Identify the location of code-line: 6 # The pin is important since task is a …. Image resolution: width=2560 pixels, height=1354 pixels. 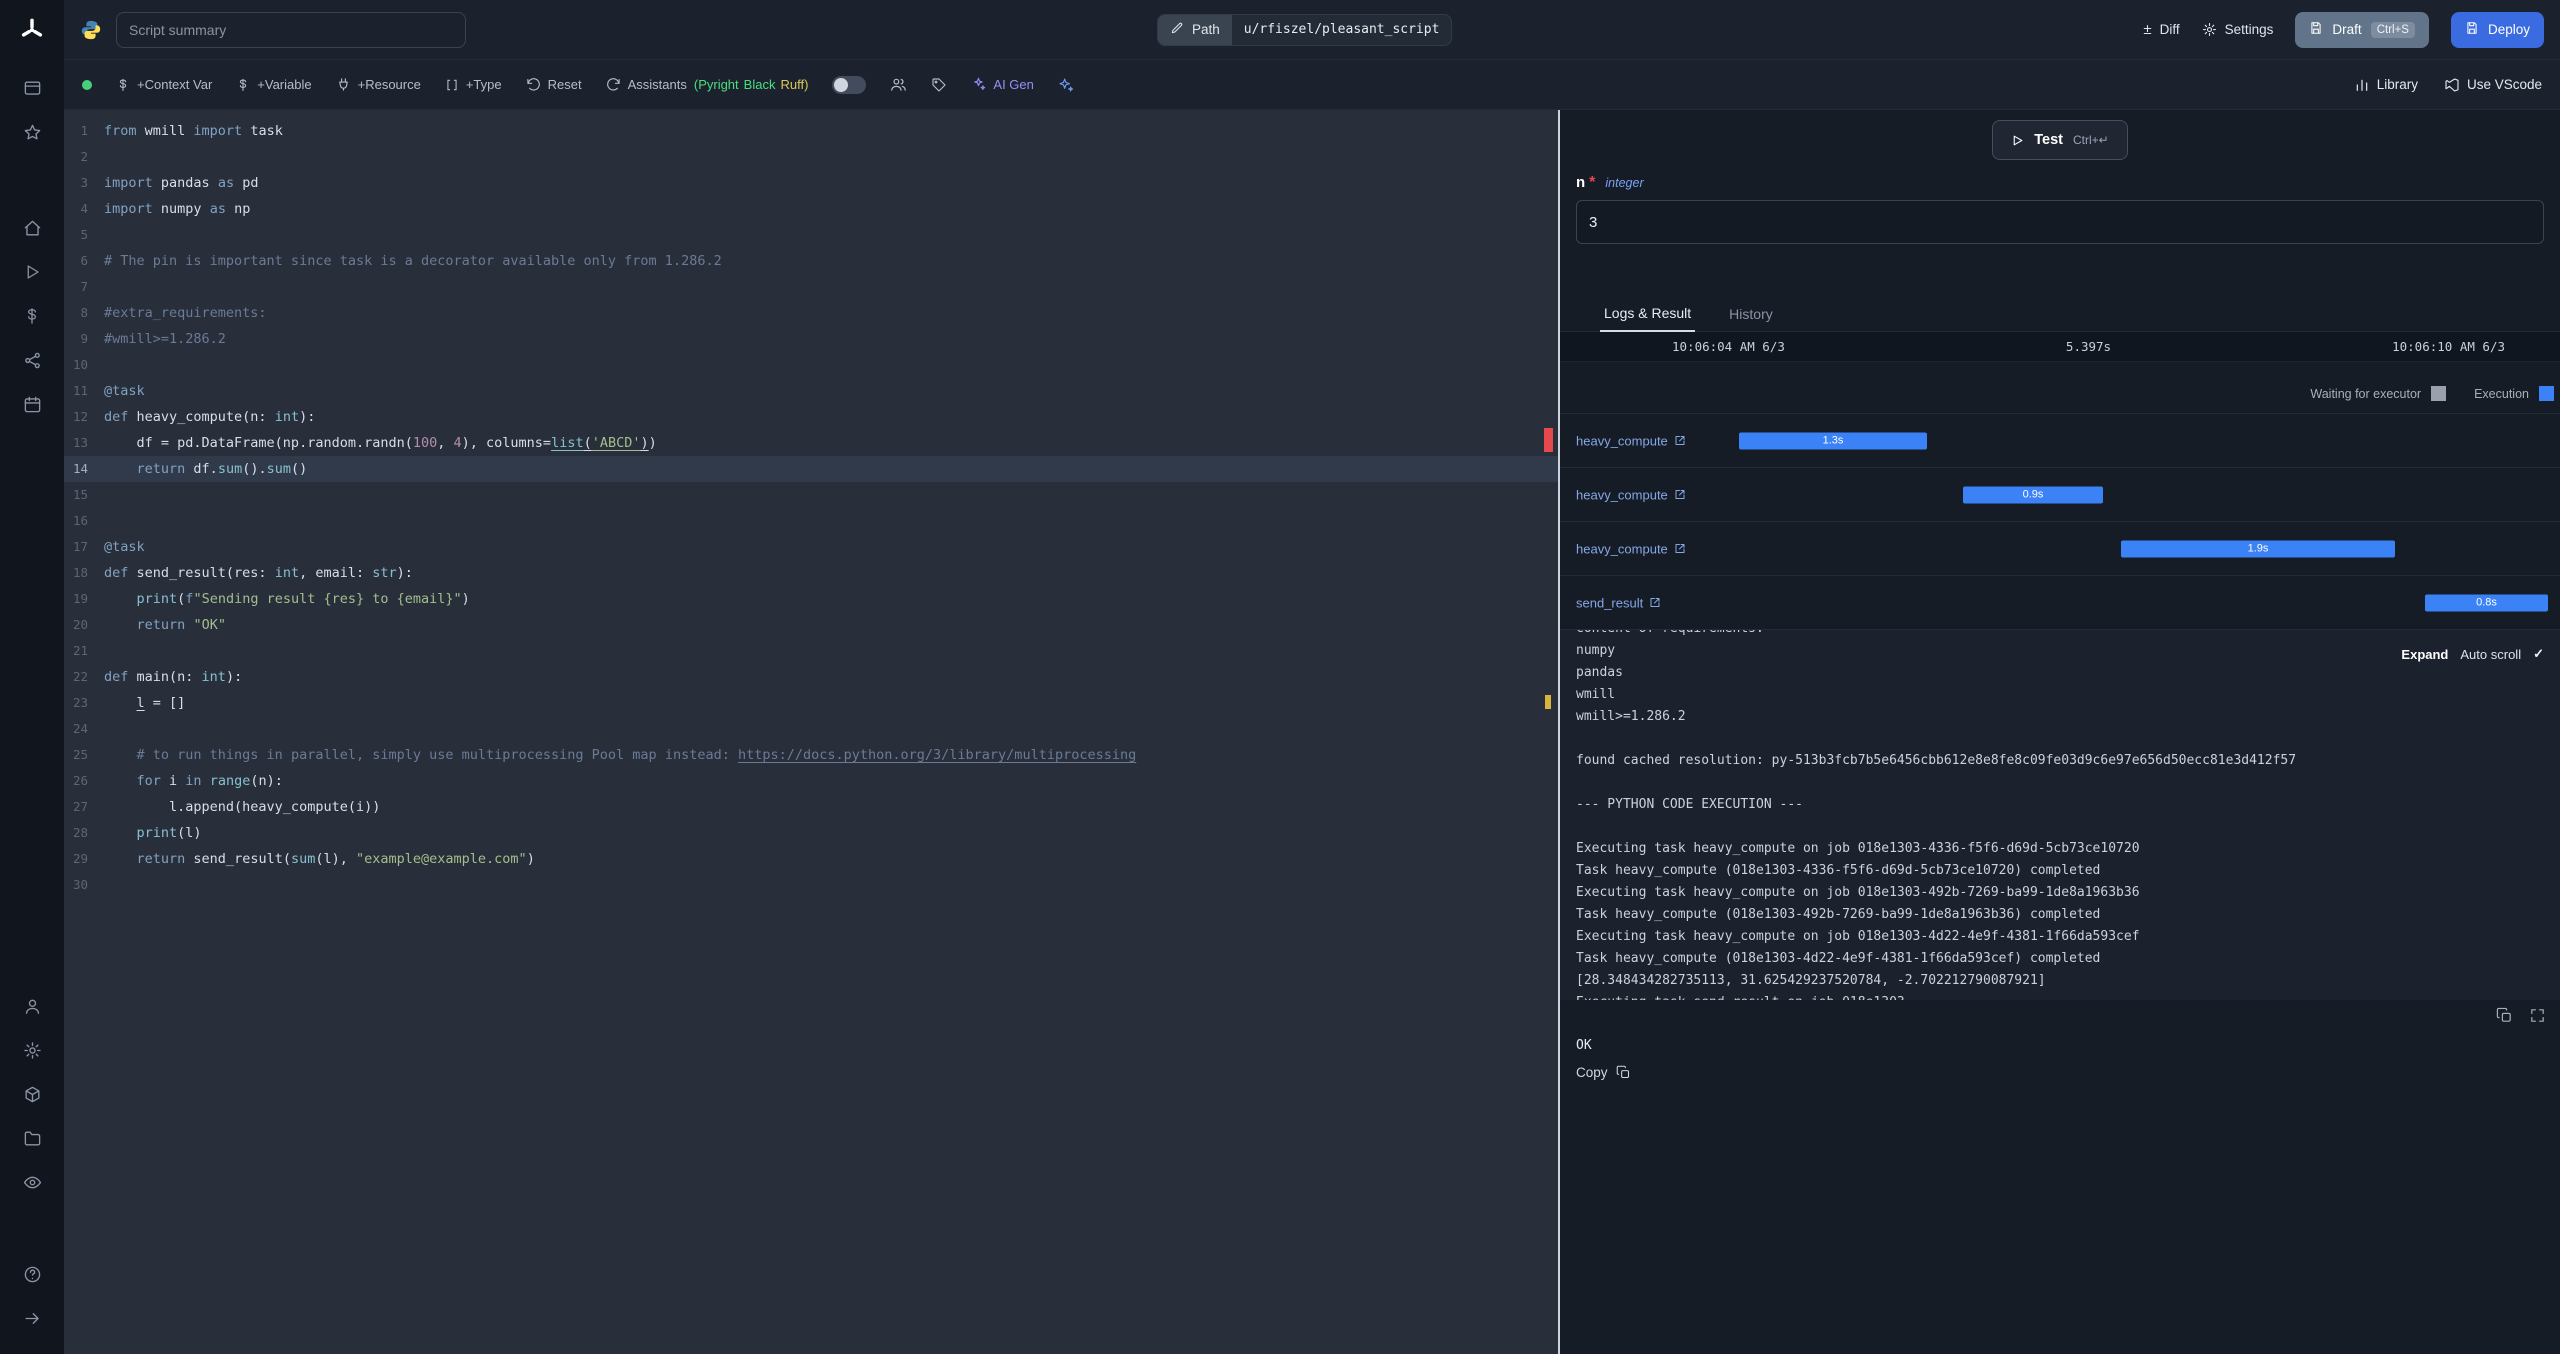
(811, 261).